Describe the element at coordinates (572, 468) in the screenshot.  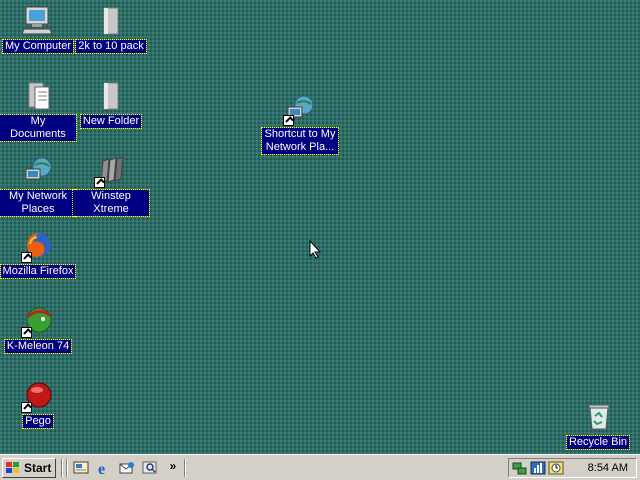
I see `system-tray: 8:54 AM` at that location.